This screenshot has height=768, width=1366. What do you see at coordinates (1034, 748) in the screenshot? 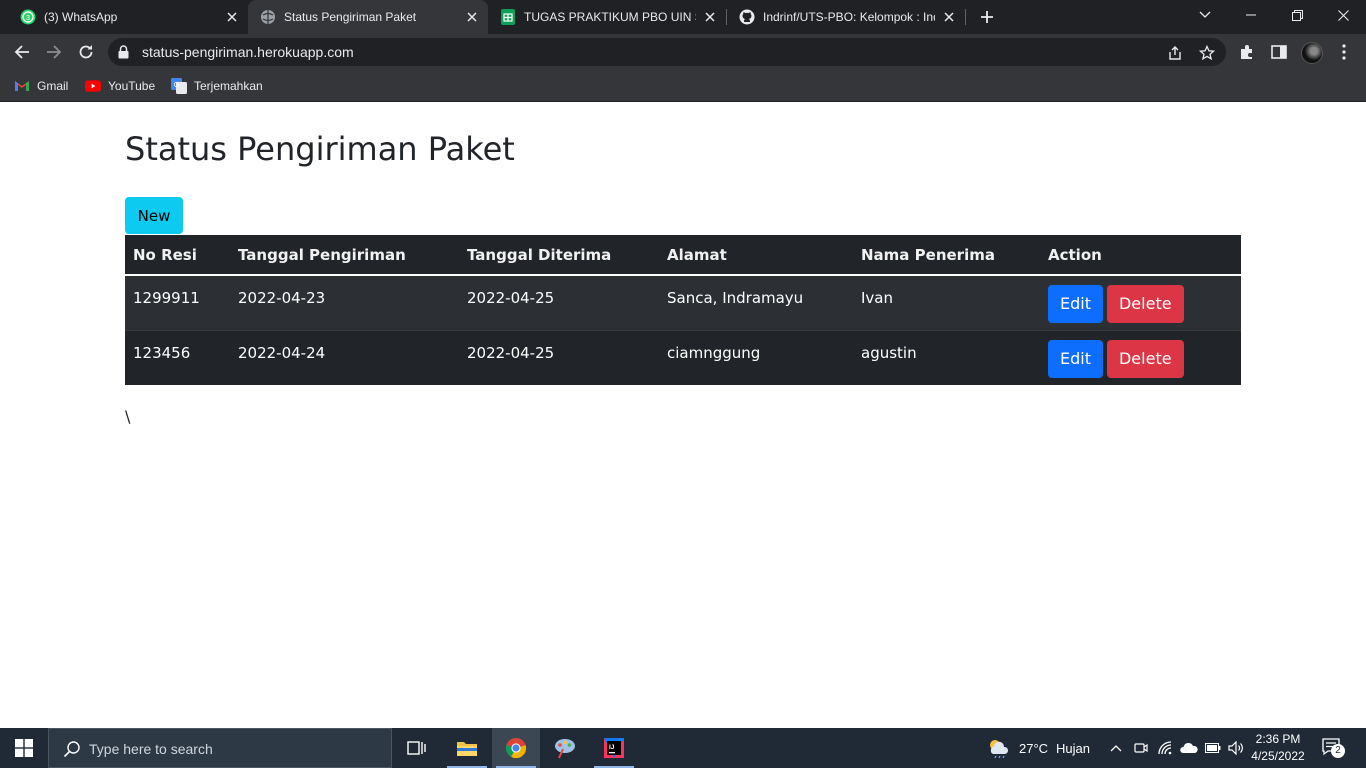
I see `weather-temp: 27°C` at bounding box center [1034, 748].